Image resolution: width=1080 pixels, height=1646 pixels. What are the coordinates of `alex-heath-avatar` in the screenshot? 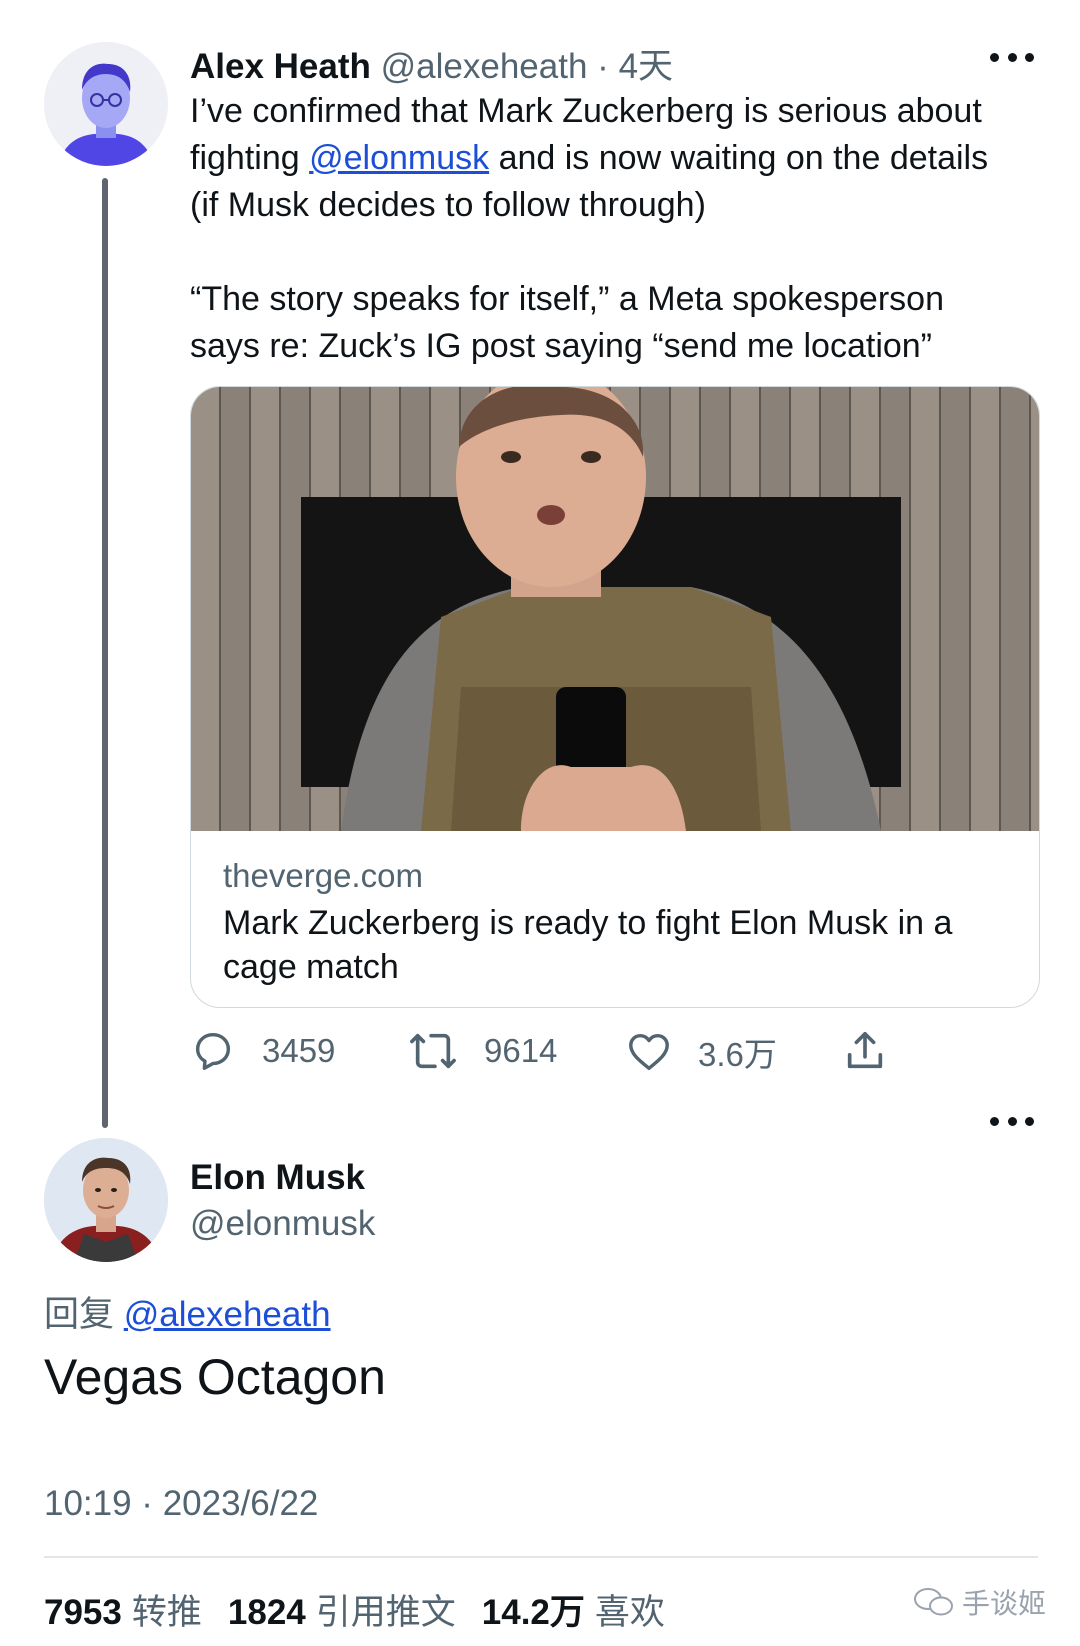 It's located at (106, 104).